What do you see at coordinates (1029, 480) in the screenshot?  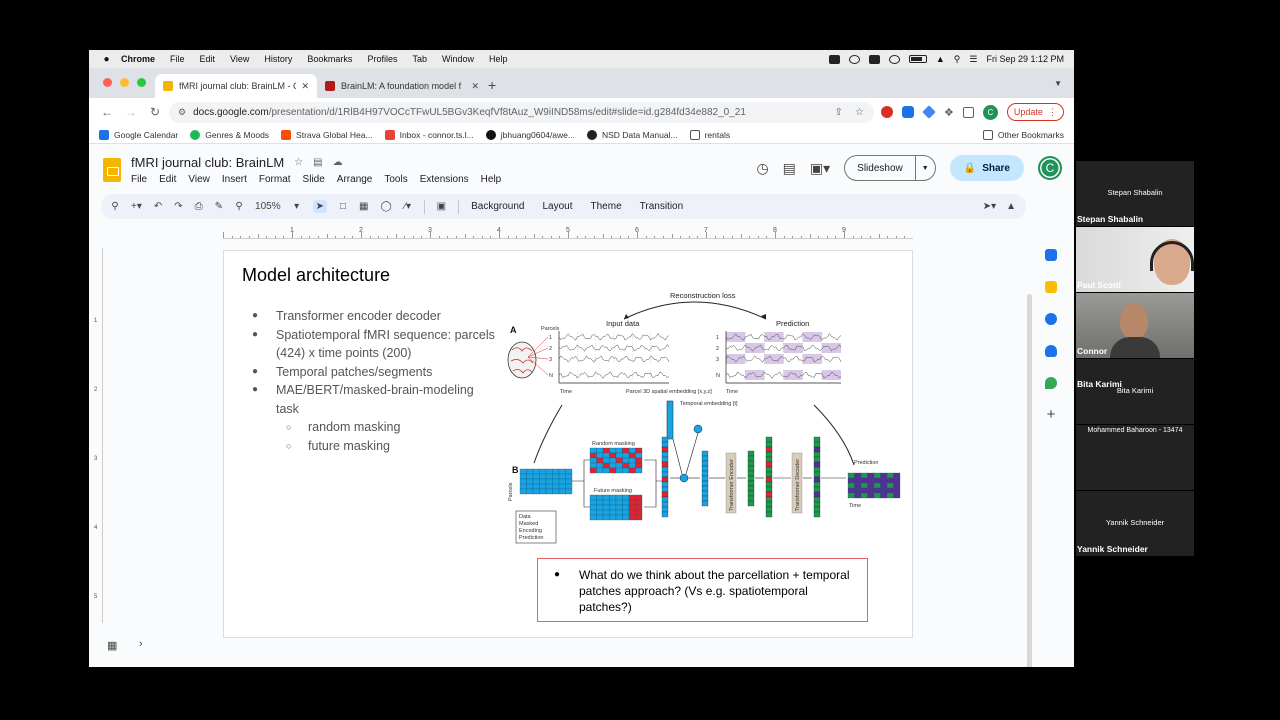 I see `vertical-scrollbar` at bounding box center [1029, 480].